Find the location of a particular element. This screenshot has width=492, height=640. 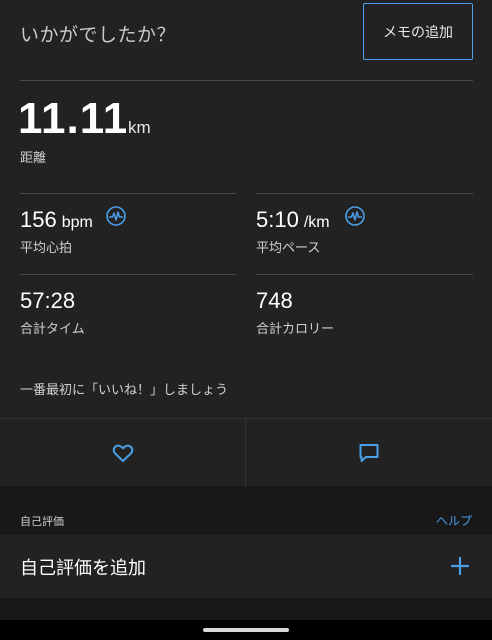

comment-button is located at coordinates (369, 453).